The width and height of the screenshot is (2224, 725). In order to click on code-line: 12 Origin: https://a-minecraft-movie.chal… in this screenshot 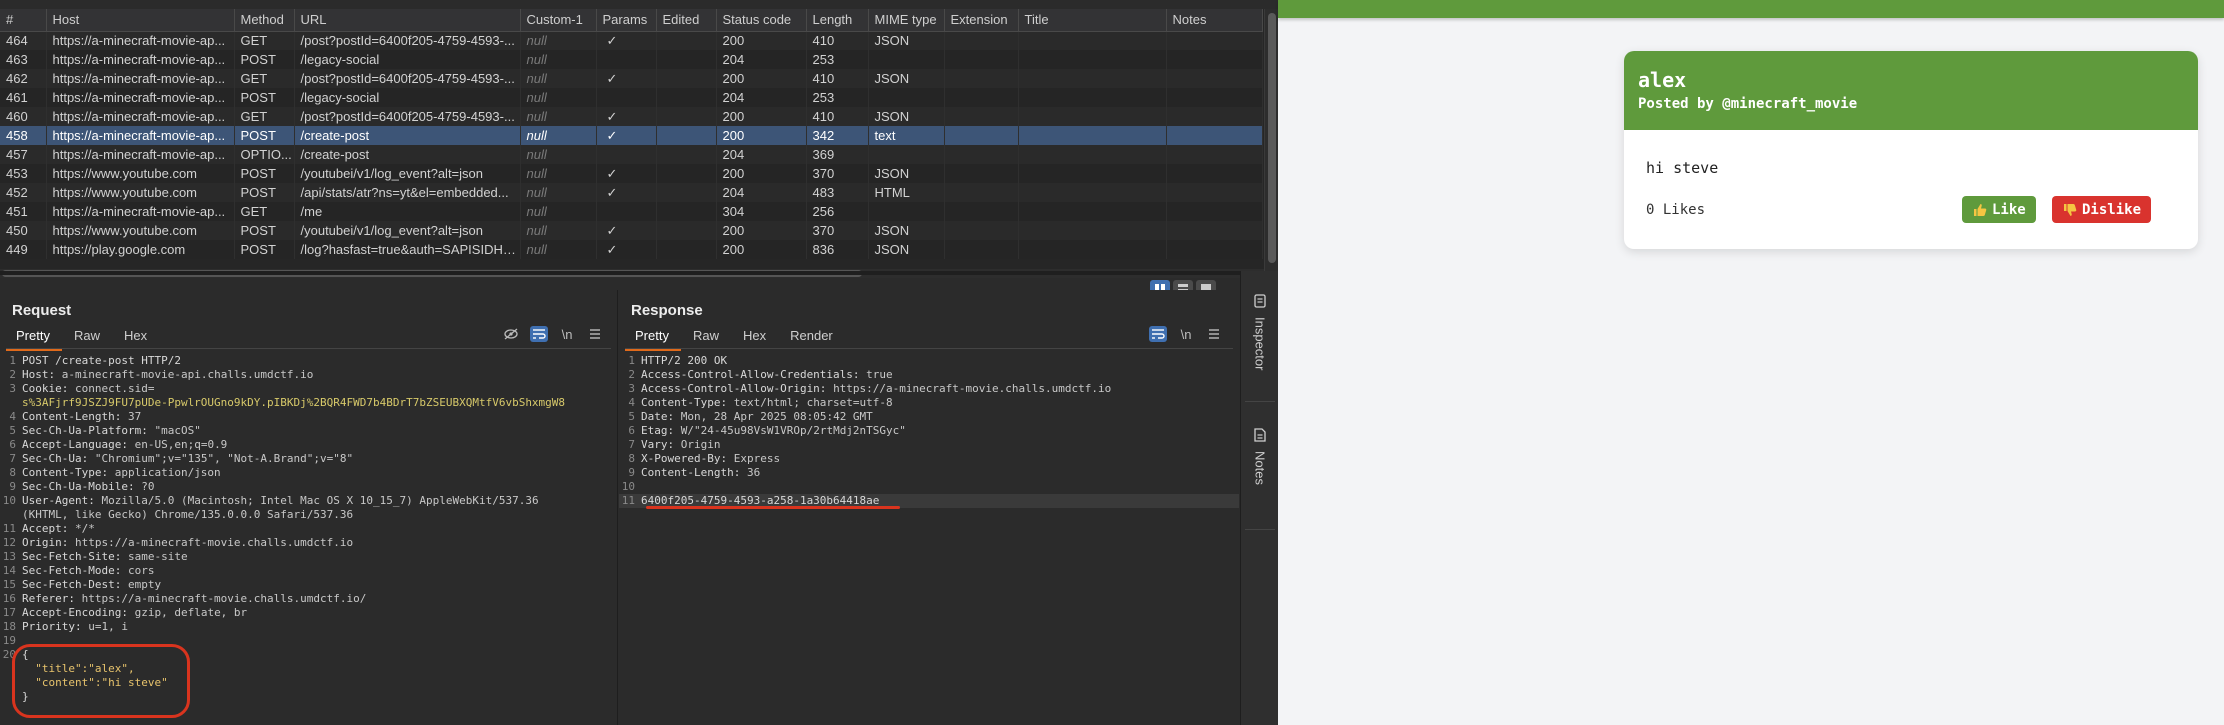, I will do `click(308, 543)`.